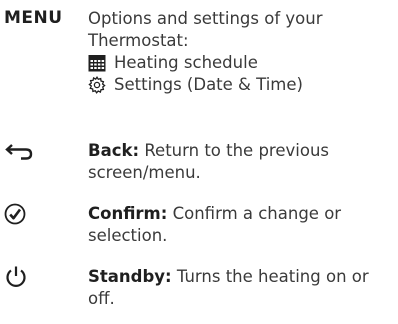 The height and width of the screenshot is (324, 398). Describe the element at coordinates (97, 85) in the screenshot. I see `gear-icon` at that location.